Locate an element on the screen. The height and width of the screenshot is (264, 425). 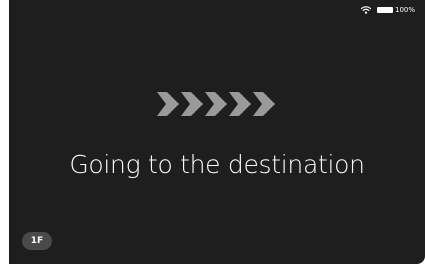
status-bar: 100% is located at coordinates (387, 10).